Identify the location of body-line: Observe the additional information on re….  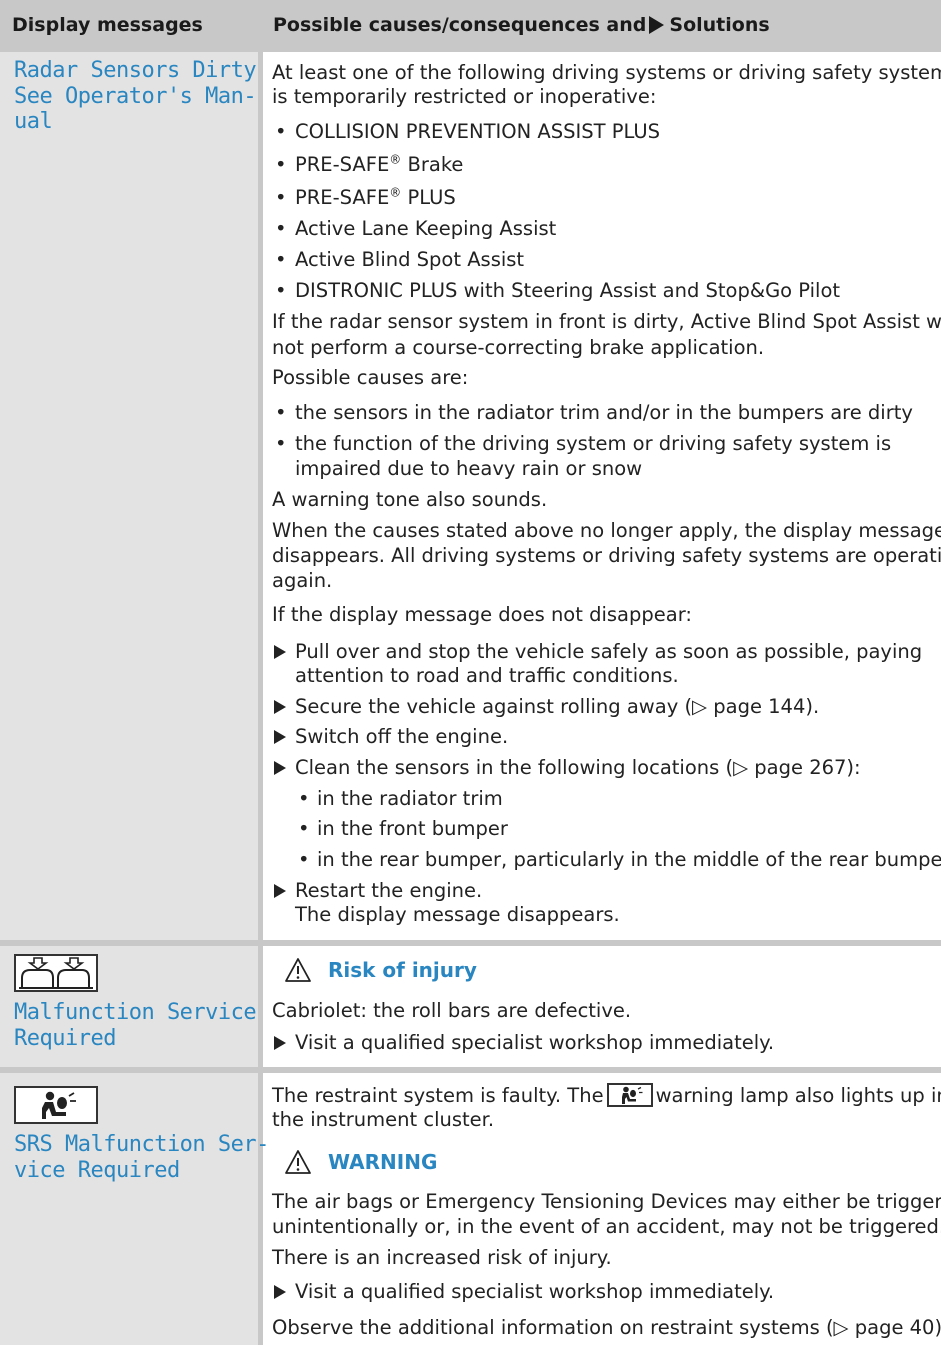
(606, 1327).